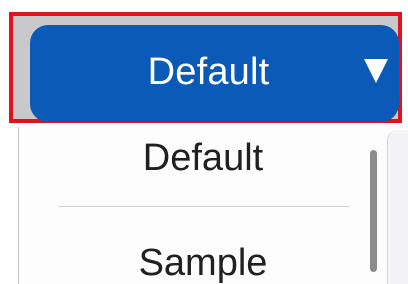 The image size is (408, 284). What do you see at coordinates (9, 205) in the screenshot?
I see `left-edge` at bounding box center [9, 205].